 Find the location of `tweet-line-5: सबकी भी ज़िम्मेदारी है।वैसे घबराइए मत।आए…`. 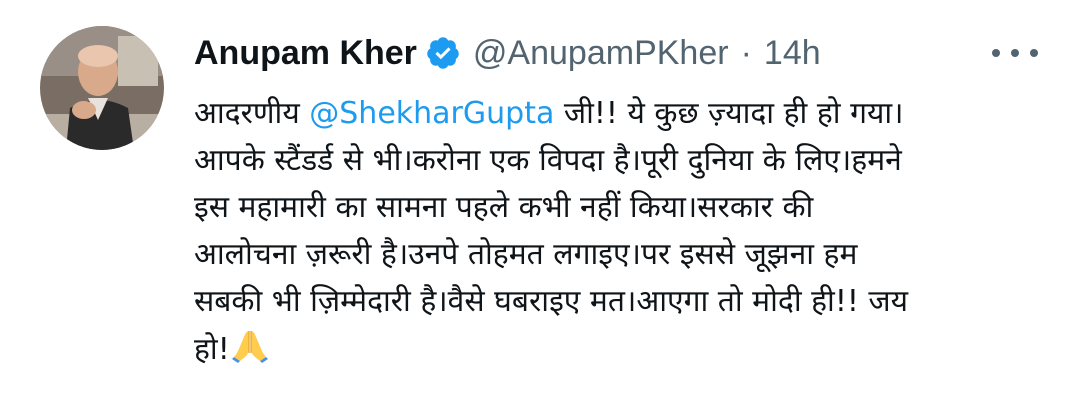

tweet-line-5: सबकी भी ज़िम्मेदारी है।वैसे घबराइए मत।आए… is located at coordinates (551, 301).